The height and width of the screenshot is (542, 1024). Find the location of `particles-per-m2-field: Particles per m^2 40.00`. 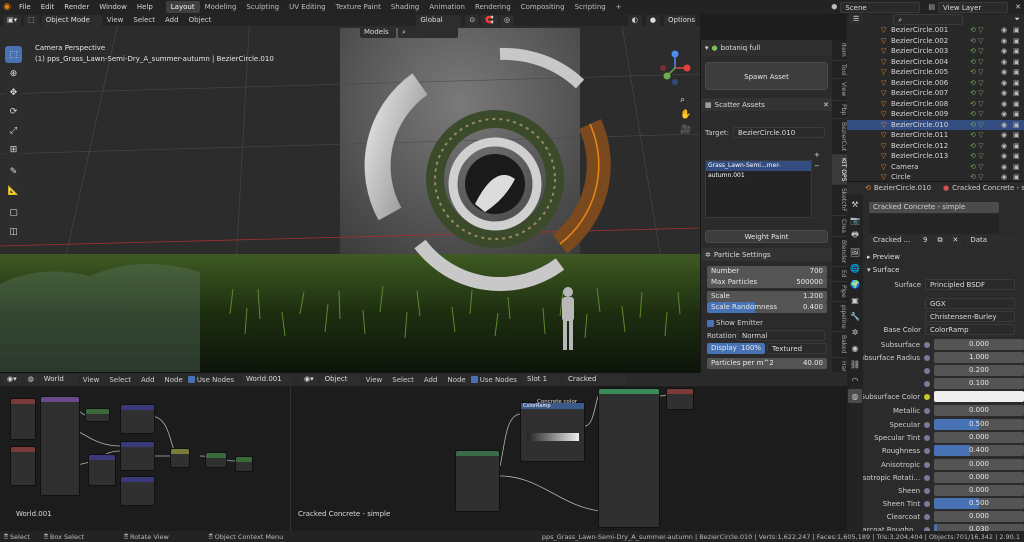

particles-per-m2-field: Particles per m^2 40.00 is located at coordinates (767, 363).